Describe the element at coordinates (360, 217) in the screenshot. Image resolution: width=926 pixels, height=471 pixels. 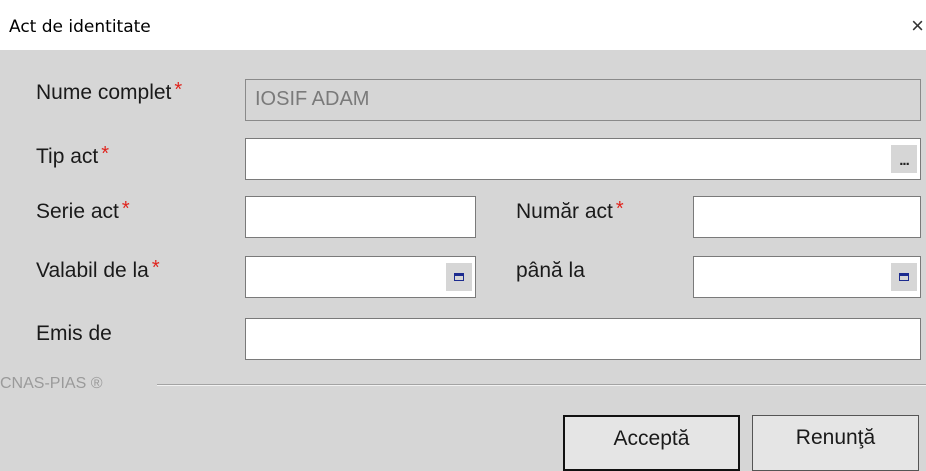
I see `serie-act-field` at that location.